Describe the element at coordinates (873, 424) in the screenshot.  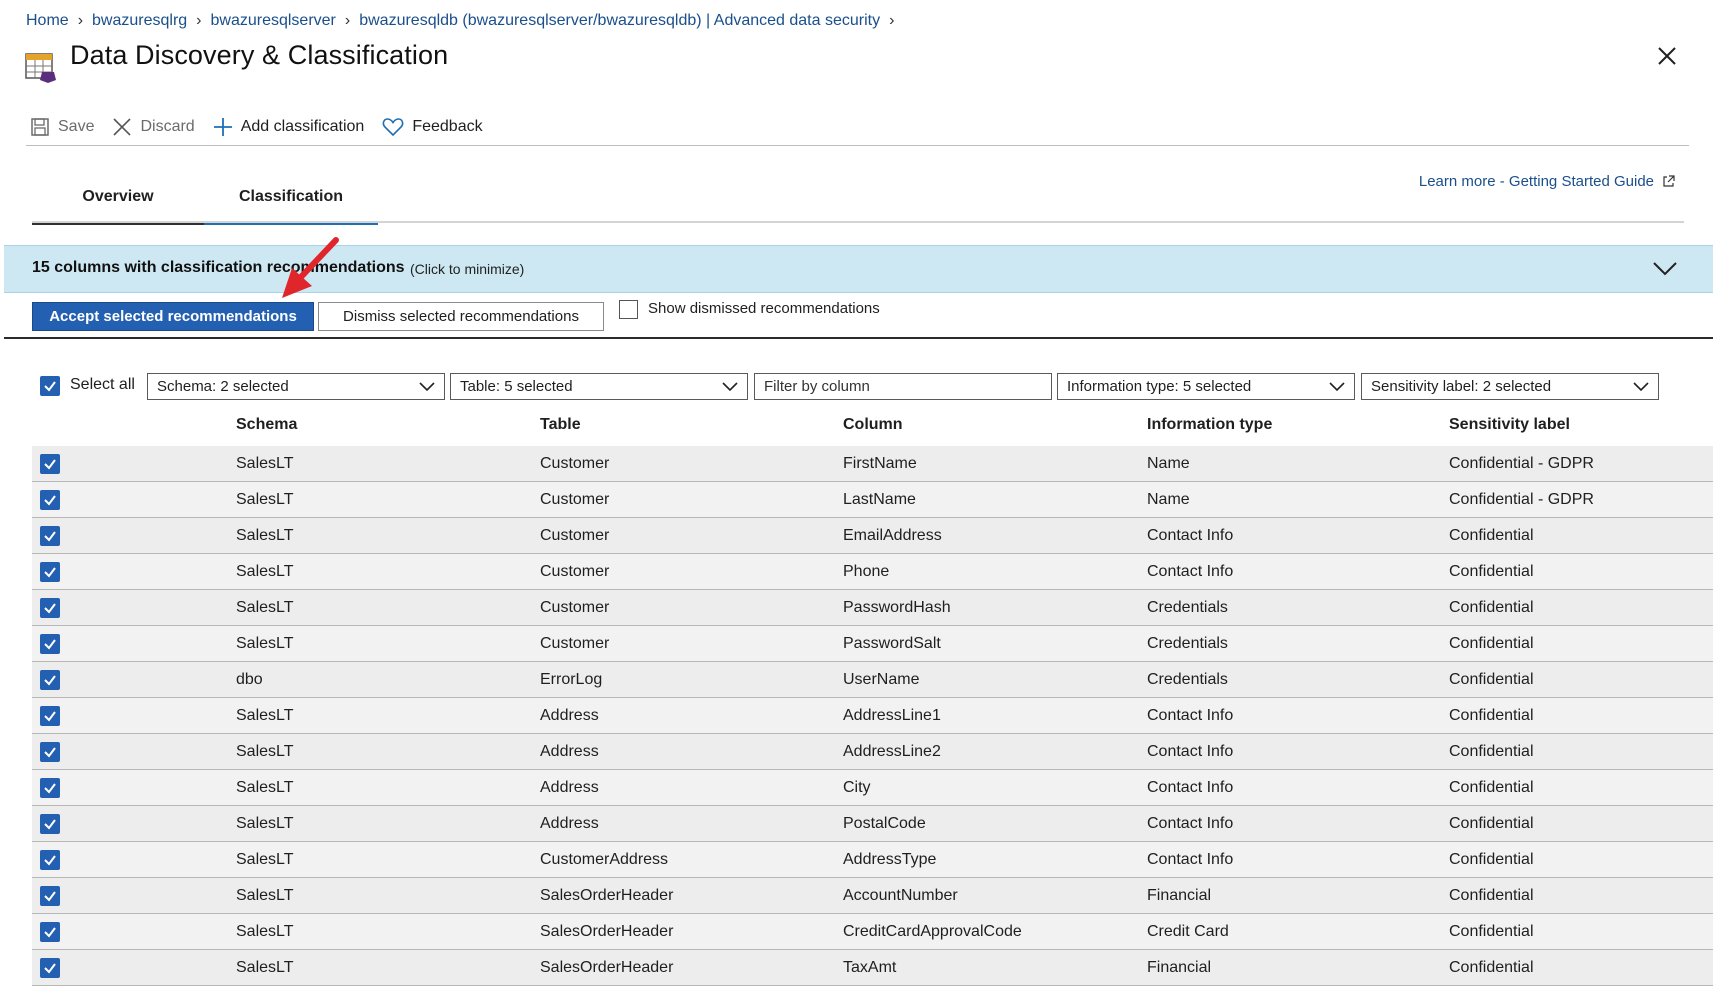
I see `column-header-column: Column` at that location.